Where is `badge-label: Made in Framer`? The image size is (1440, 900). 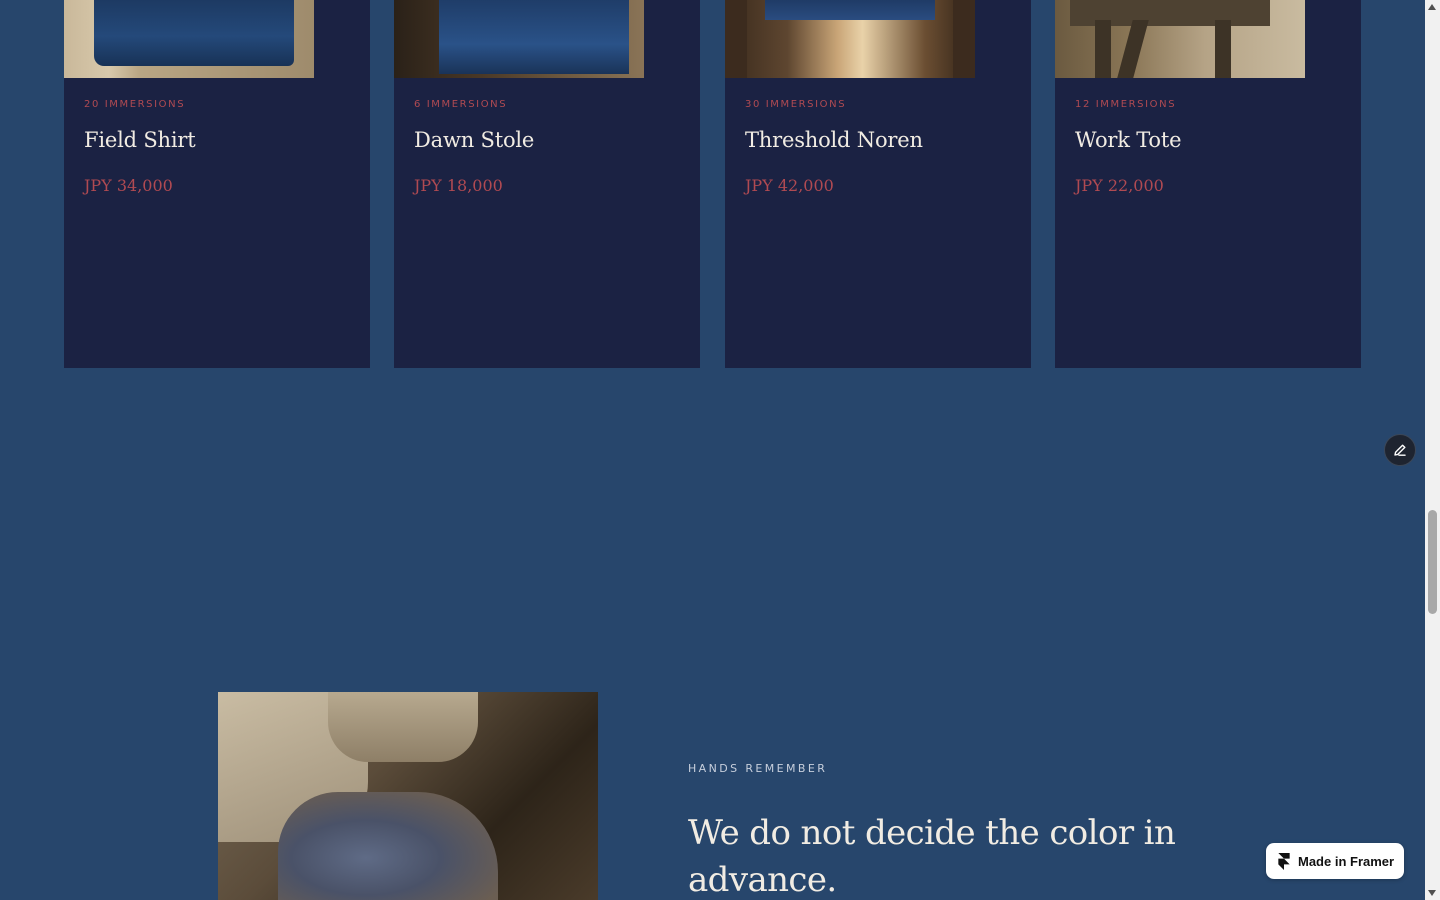 badge-label: Made in Framer is located at coordinates (1346, 861).